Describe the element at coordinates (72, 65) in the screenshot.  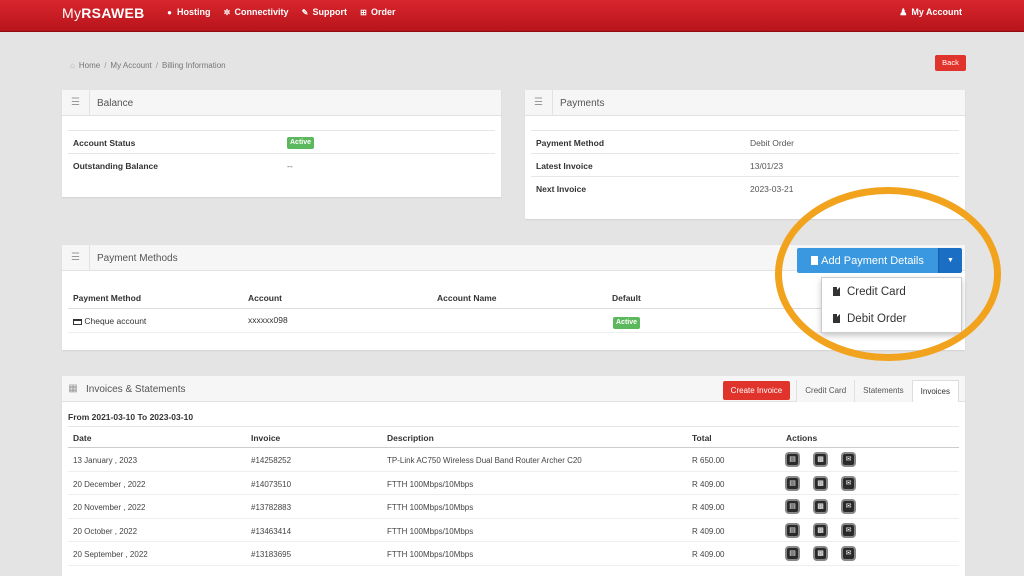
I see `home-icon: ⌂` at that location.